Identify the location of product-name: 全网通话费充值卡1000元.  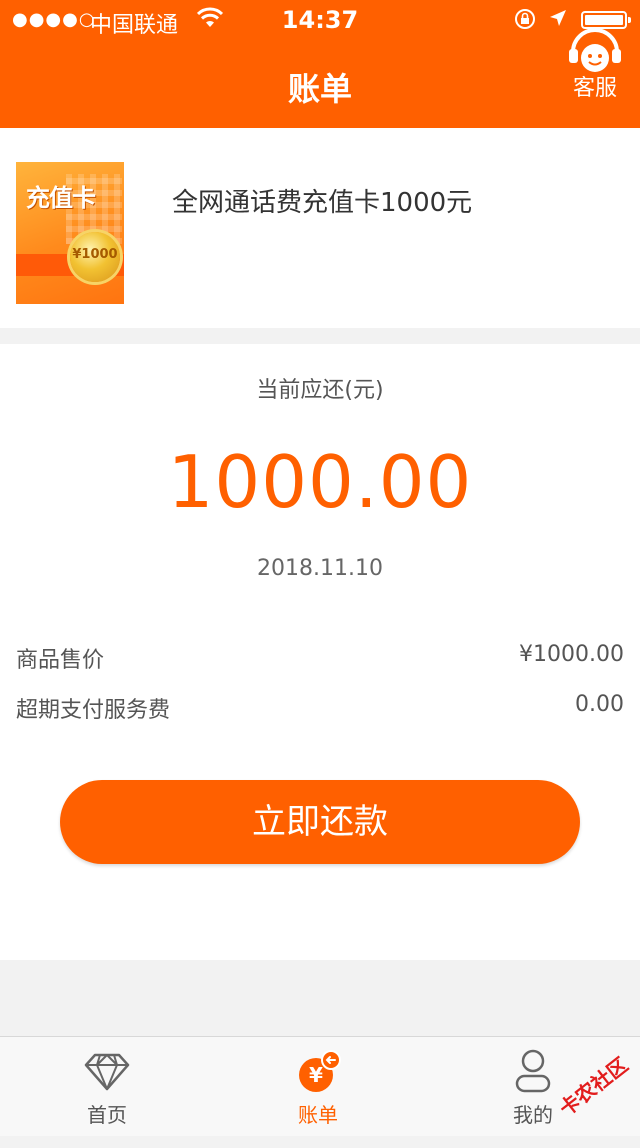
(322, 203).